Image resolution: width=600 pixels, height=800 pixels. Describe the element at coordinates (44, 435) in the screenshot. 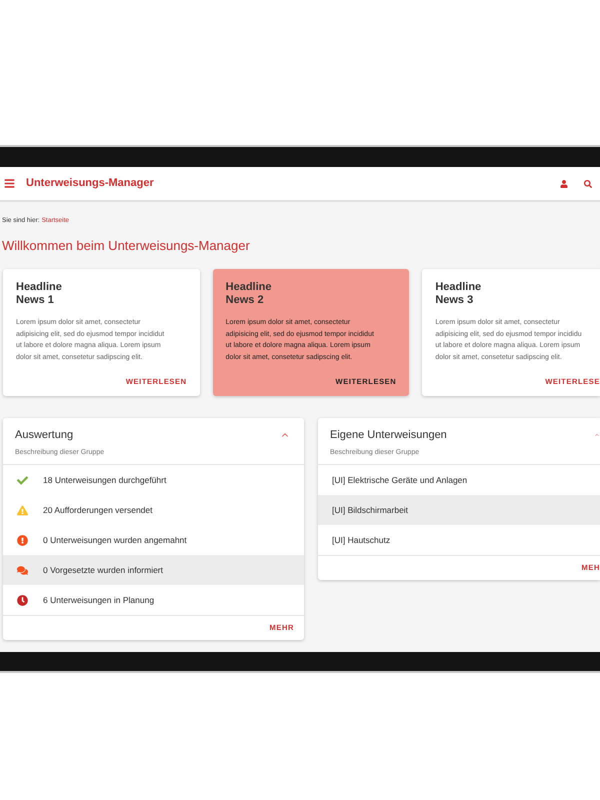

I see `panel-title: Auswertung` at that location.